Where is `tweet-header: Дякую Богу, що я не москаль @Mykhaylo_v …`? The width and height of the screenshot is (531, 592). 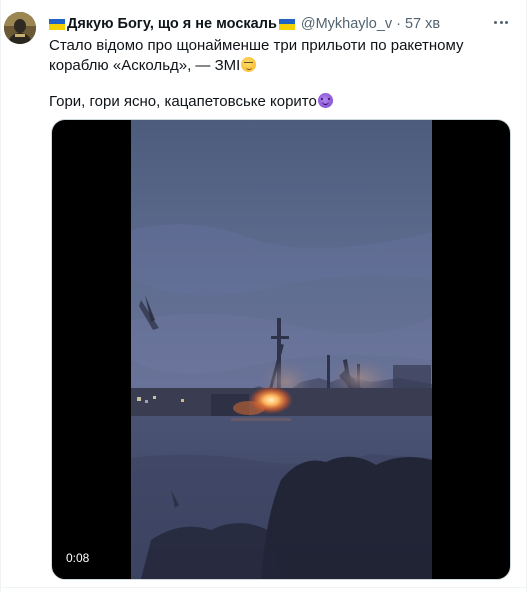 tweet-header: Дякую Богу, що я не москаль @Mykhaylo_v … is located at coordinates (278, 24).